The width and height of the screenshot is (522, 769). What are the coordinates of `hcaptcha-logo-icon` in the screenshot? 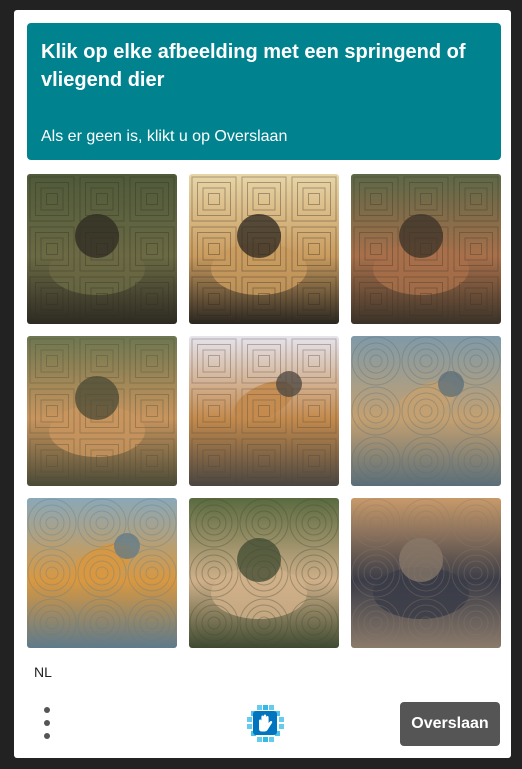 It's located at (265, 723).